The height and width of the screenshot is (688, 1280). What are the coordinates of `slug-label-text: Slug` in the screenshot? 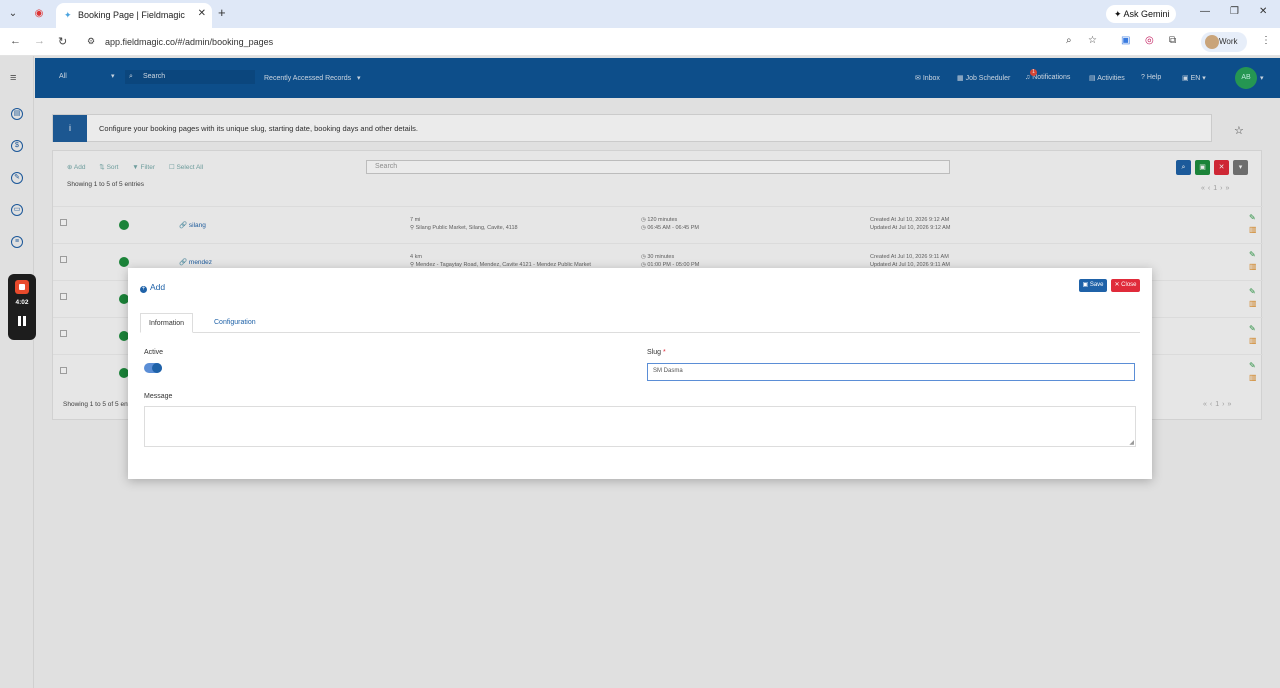 It's located at (654, 352).